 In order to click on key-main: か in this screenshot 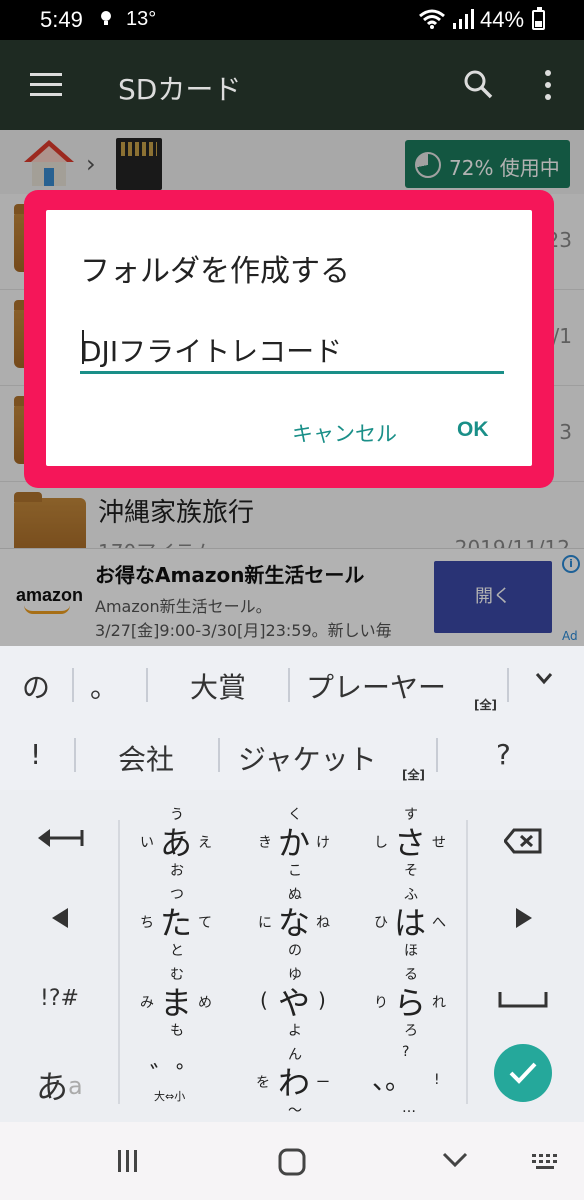, I will do `click(294, 843)`.